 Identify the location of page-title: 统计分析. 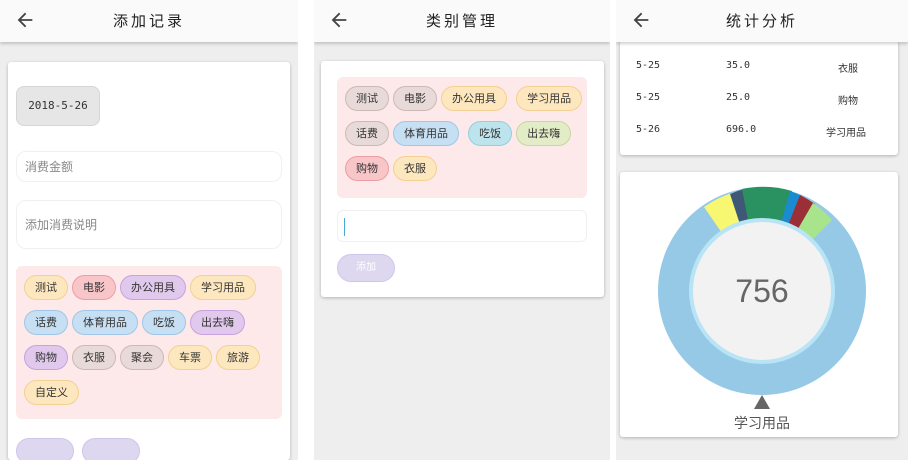
(761, 21).